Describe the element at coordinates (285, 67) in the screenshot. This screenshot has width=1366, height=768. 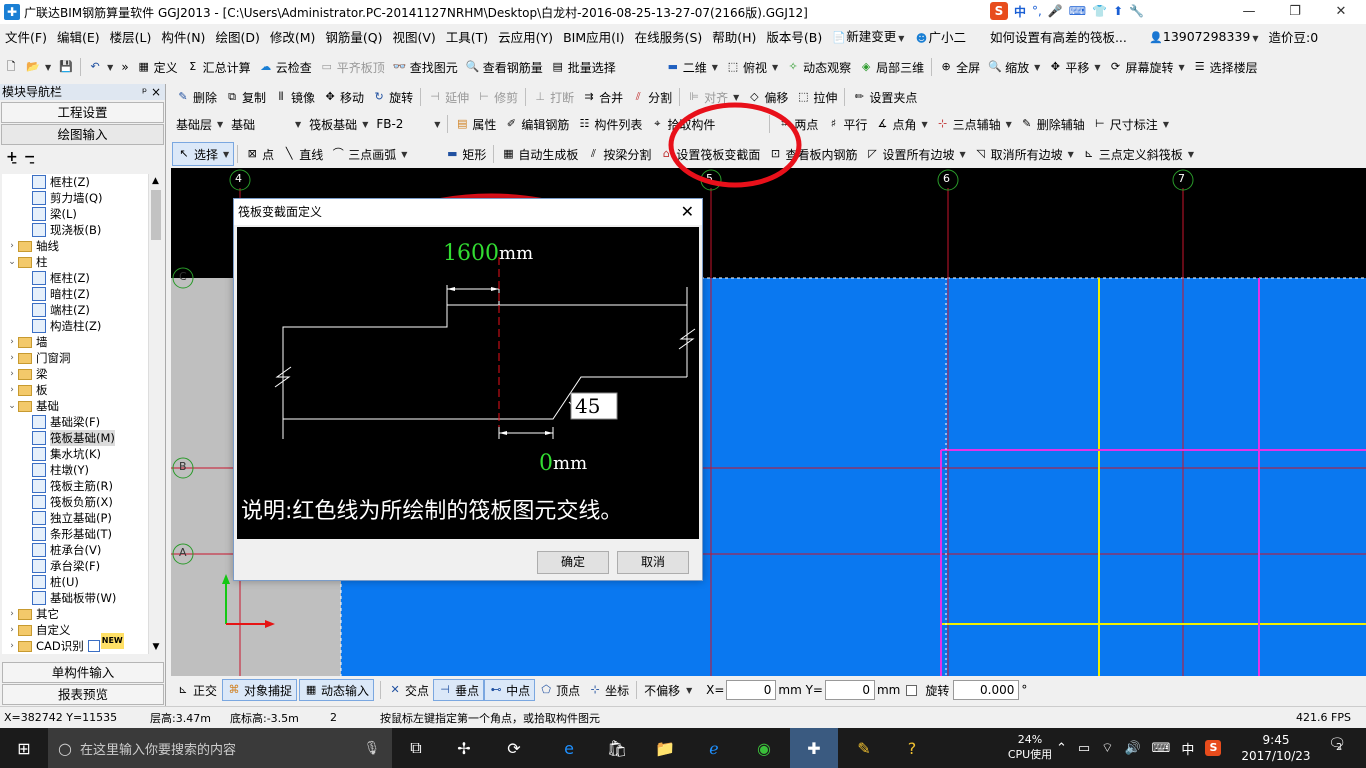
I see `cloud-check-button: ☁ 云检查` at that location.